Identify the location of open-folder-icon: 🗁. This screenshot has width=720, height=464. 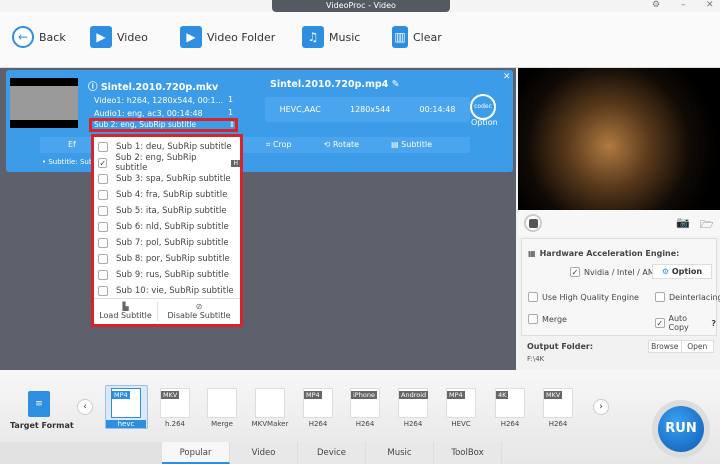
(707, 225).